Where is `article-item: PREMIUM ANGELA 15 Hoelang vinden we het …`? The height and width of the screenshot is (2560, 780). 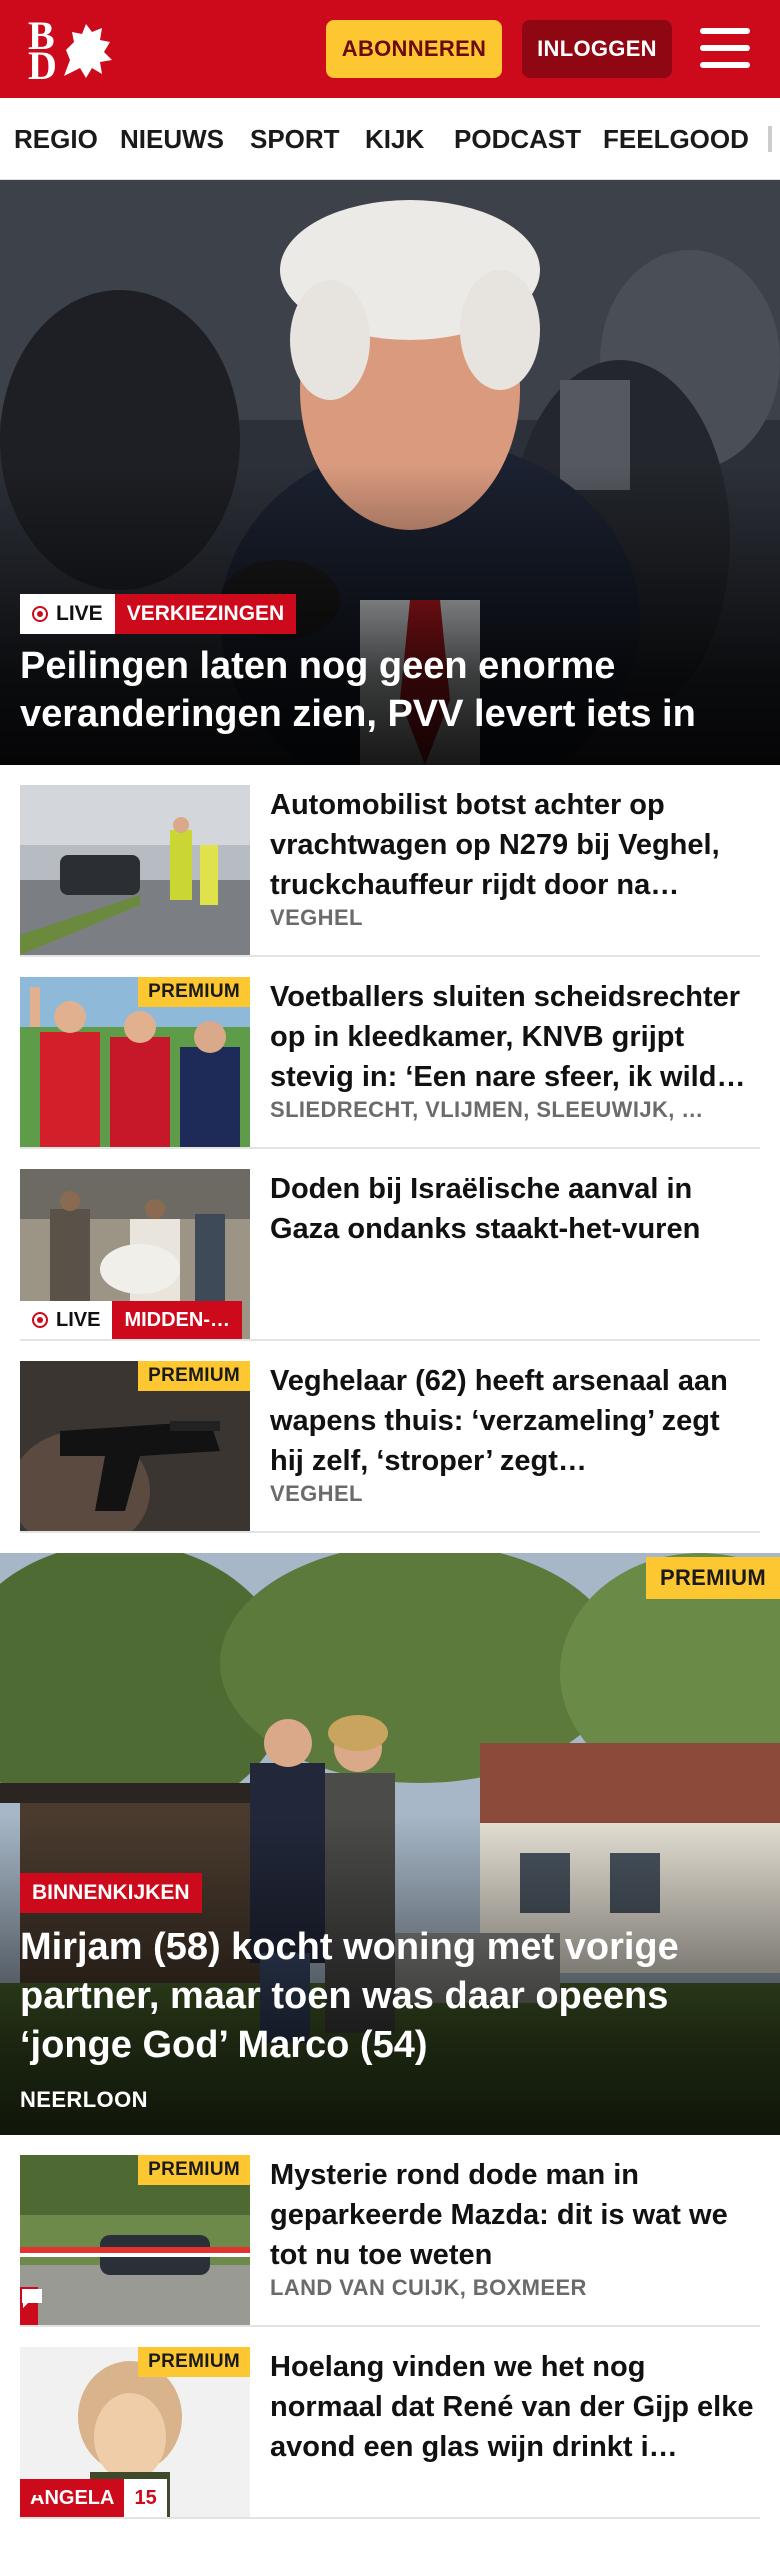
article-item: PREMIUM ANGELA 15 Hoelang vinden we het … is located at coordinates (390, 2423).